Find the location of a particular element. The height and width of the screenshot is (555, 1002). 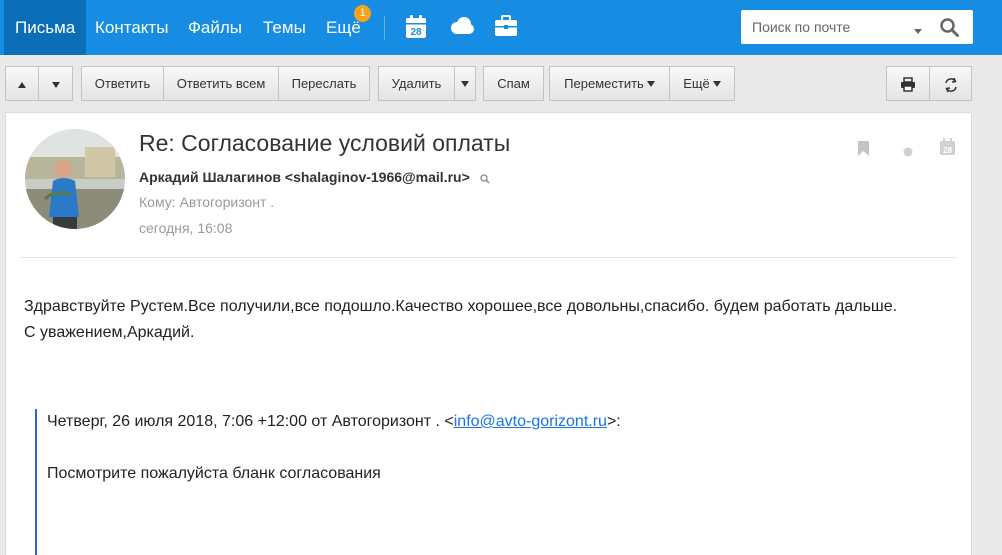

calendar-small-icon: 28 is located at coordinates (947, 149).